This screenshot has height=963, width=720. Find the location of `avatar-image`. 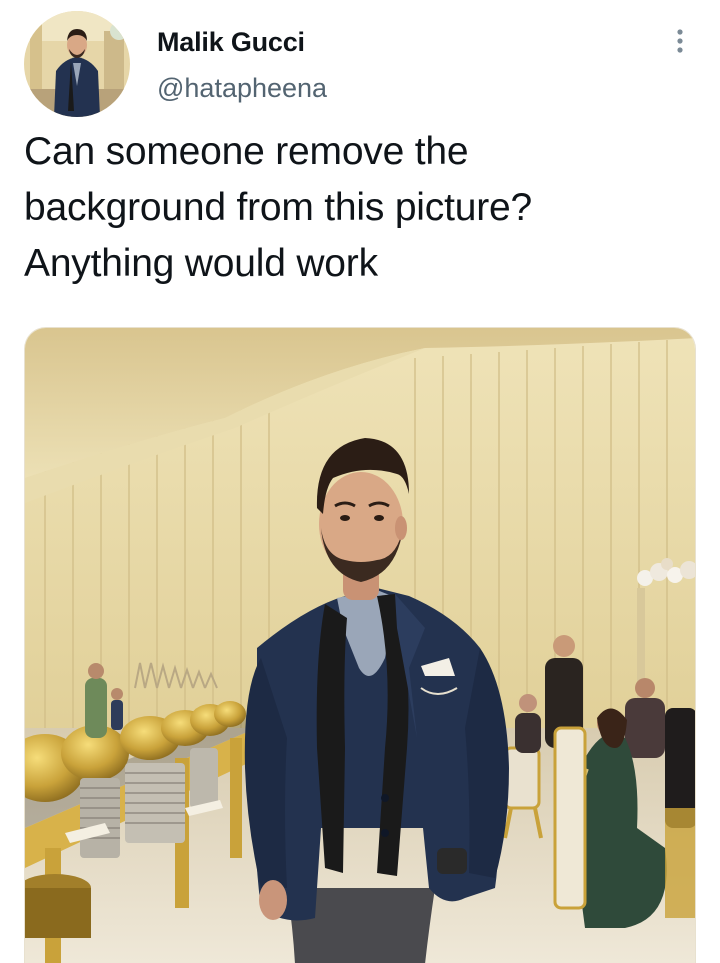

avatar-image is located at coordinates (77, 64).